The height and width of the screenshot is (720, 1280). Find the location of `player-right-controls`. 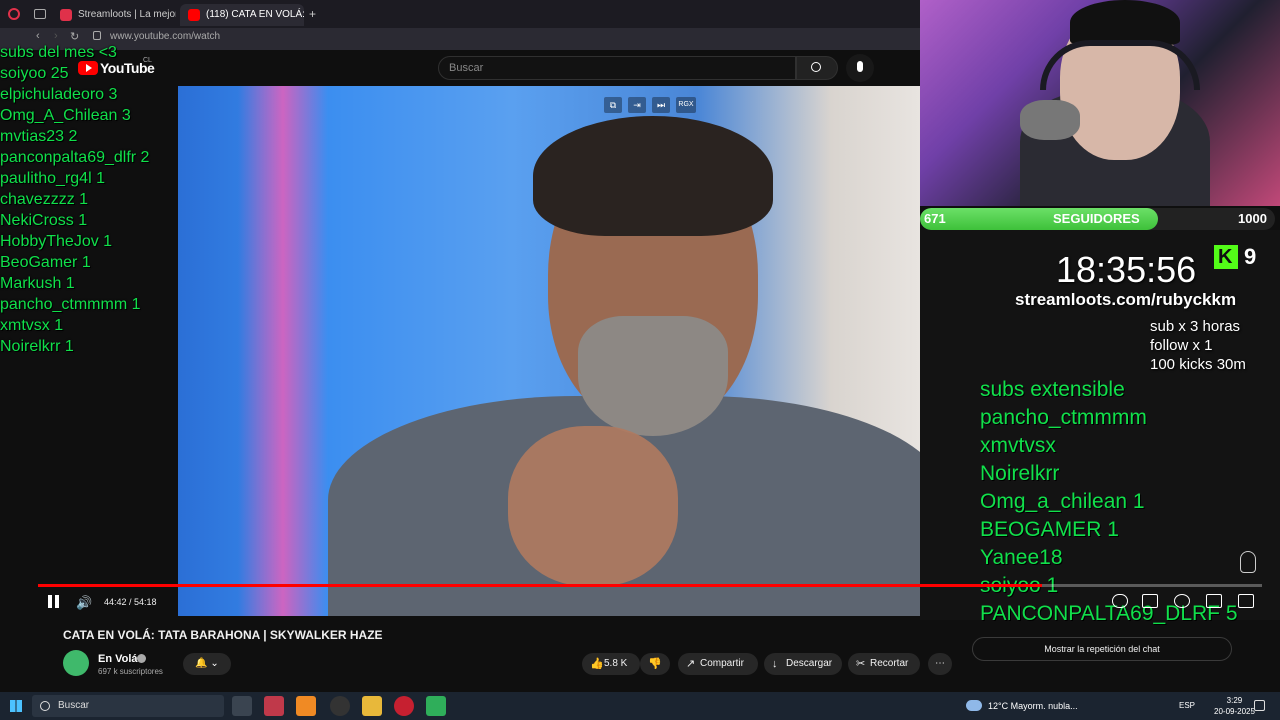

player-right-controls is located at coordinates (1187, 602).